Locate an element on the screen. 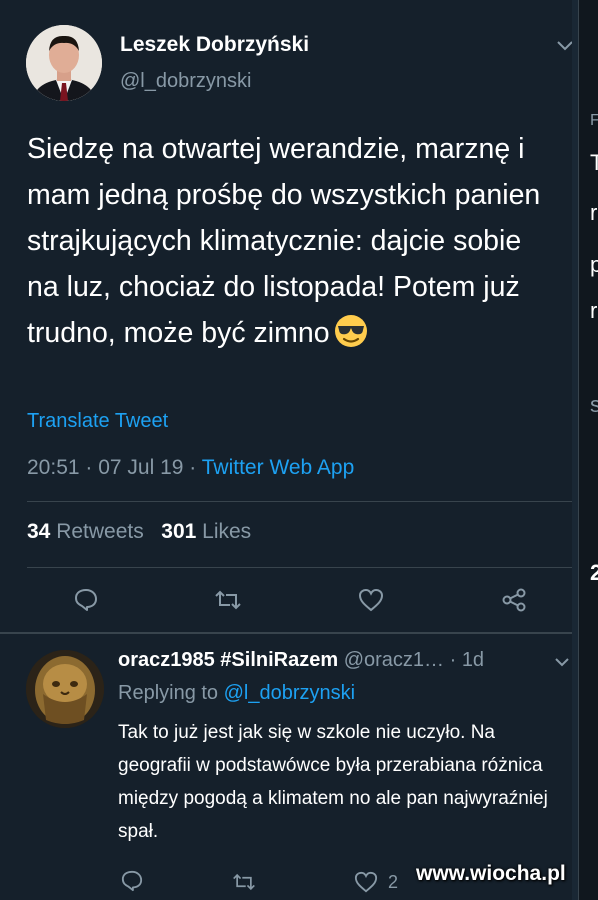  tweet-date: 07 Jul 19 is located at coordinates (141, 467).